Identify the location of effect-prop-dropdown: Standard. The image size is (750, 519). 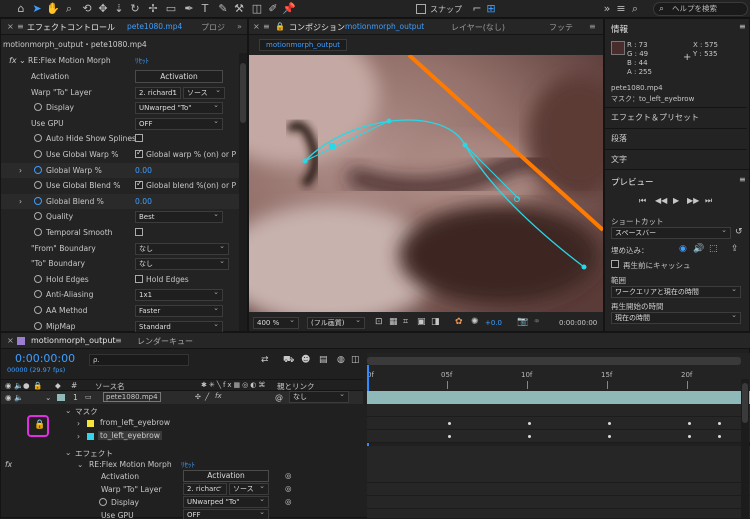
(179, 326).